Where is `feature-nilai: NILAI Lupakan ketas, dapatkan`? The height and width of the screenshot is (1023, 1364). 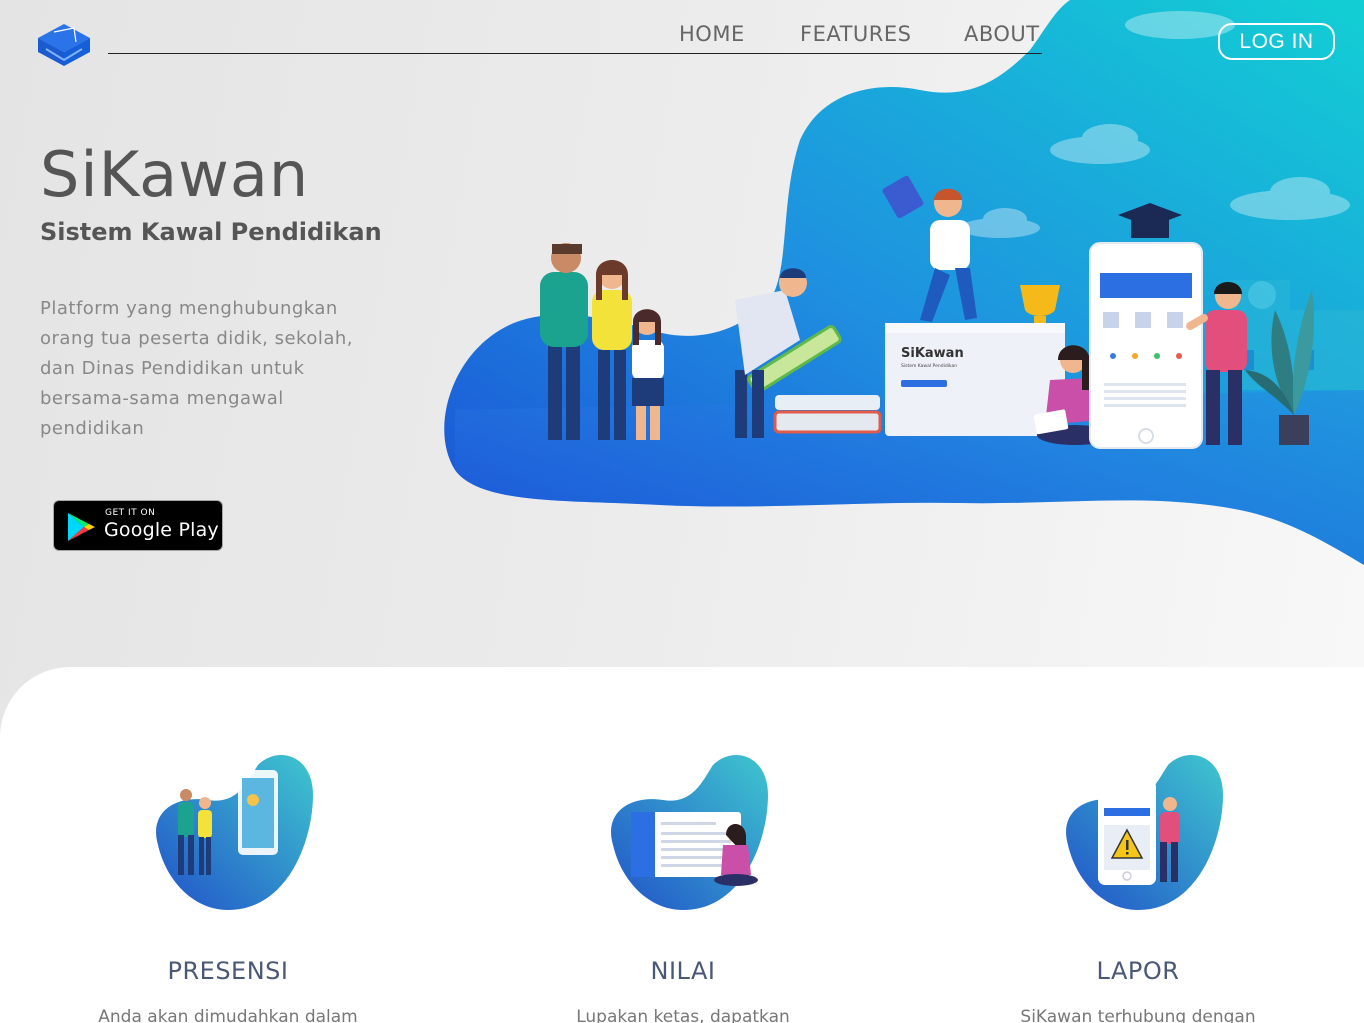
feature-nilai: NILAI Lupakan ketas, dapatkan is located at coordinates (683, 886).